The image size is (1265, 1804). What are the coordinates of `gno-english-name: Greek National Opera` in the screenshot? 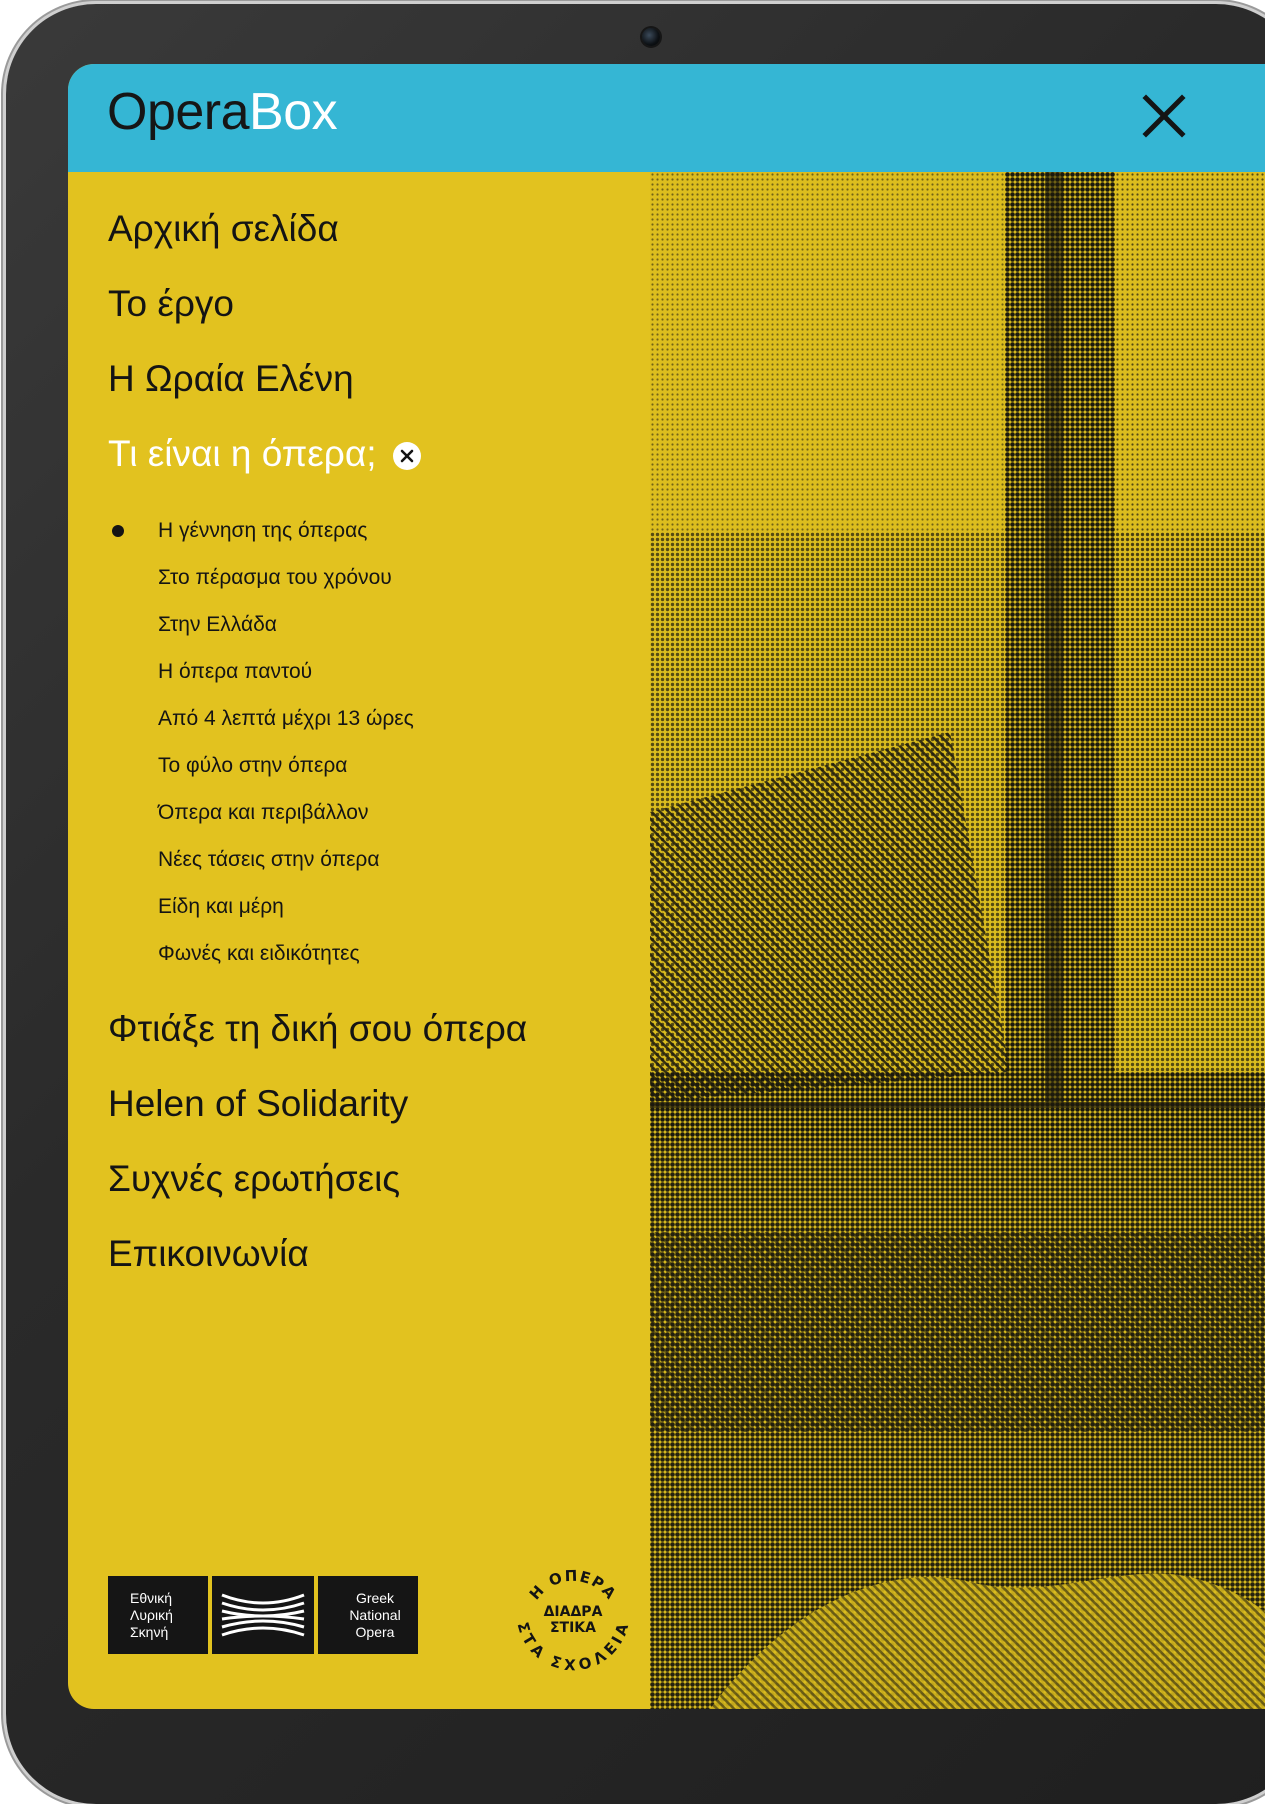 It's located at (368, 1615).